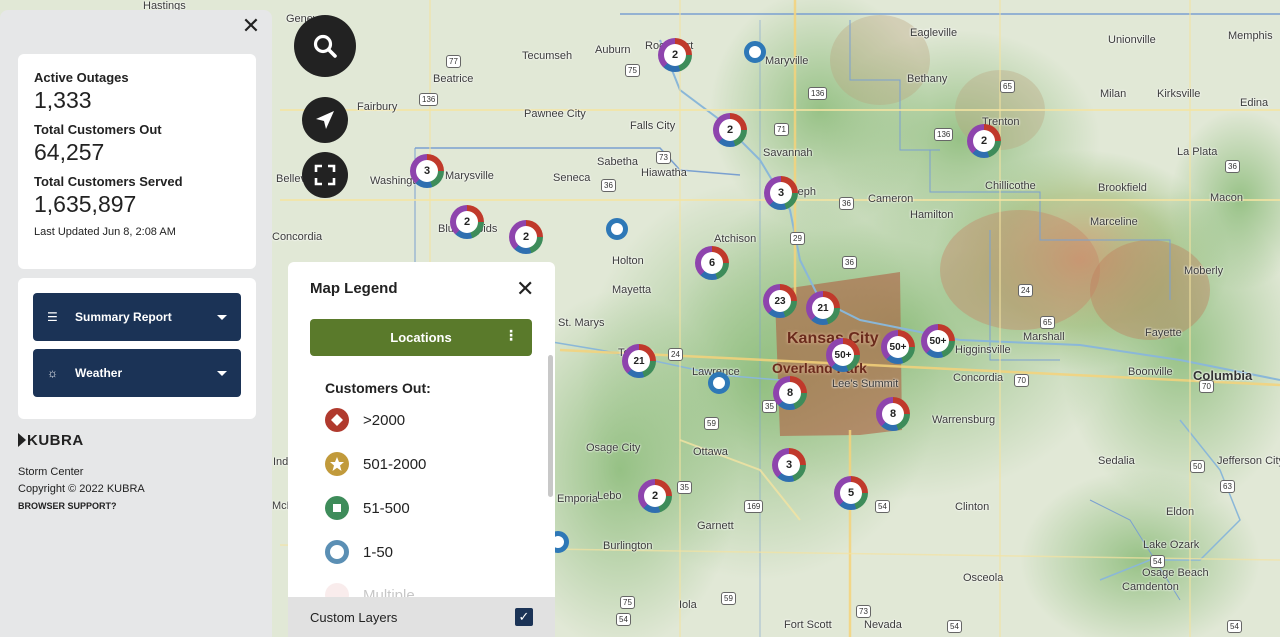 The height and width of the screenshot is (637, 1280). What do you see at coordinates (617, 162) in the screenshot?
I see `place-label: Sabetha` at bounding box center [617, 162].